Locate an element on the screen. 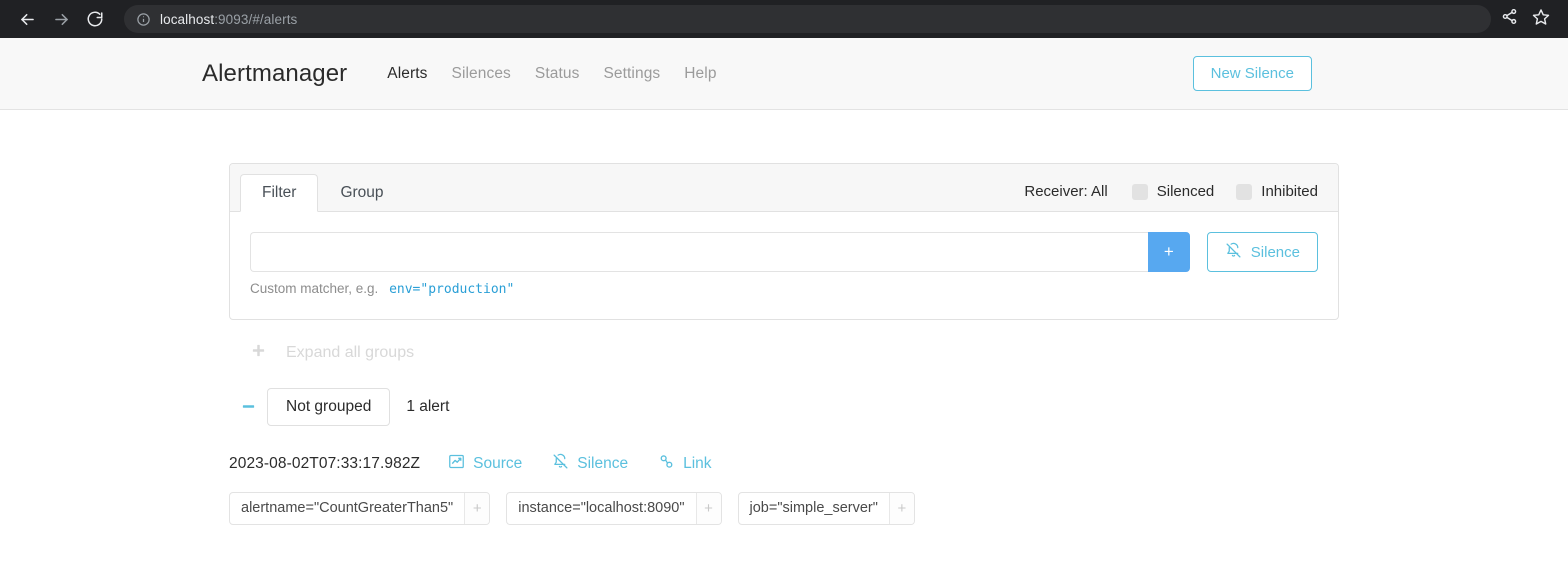 Image resolution: width=1568 pixels, height=575 pixels. nav-item-silences: Silences is located at coordinates (481, 74).